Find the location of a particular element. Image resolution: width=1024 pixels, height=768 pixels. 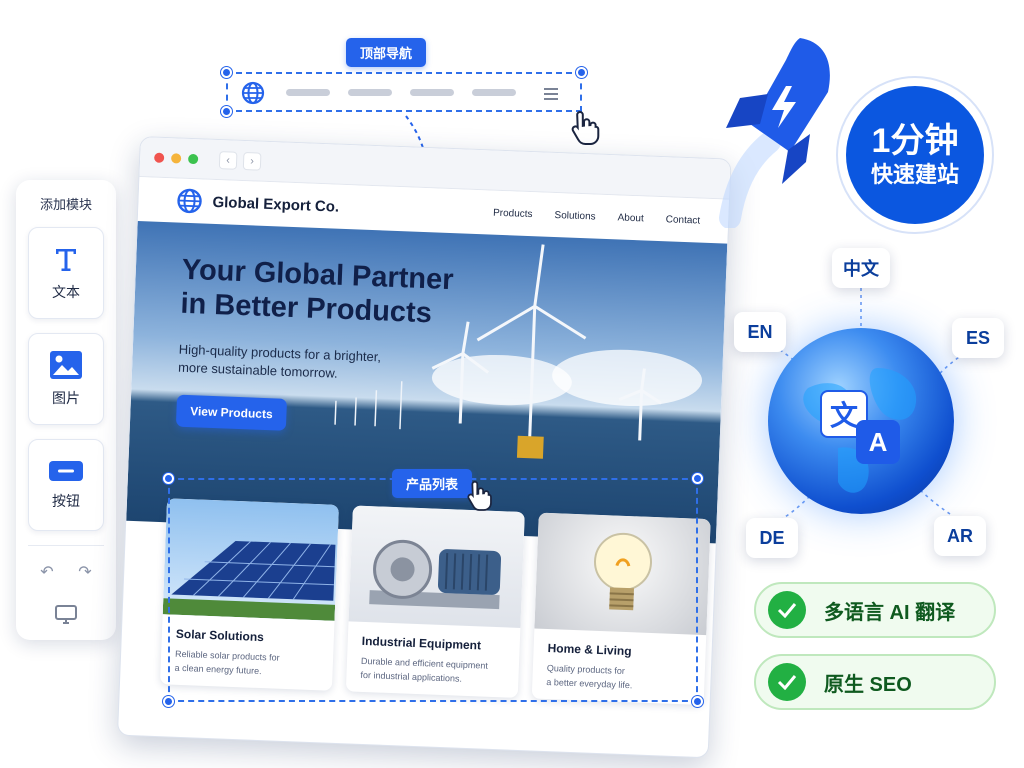

badge-subtitle: 快速建站 is located at coordinates (914, 174).